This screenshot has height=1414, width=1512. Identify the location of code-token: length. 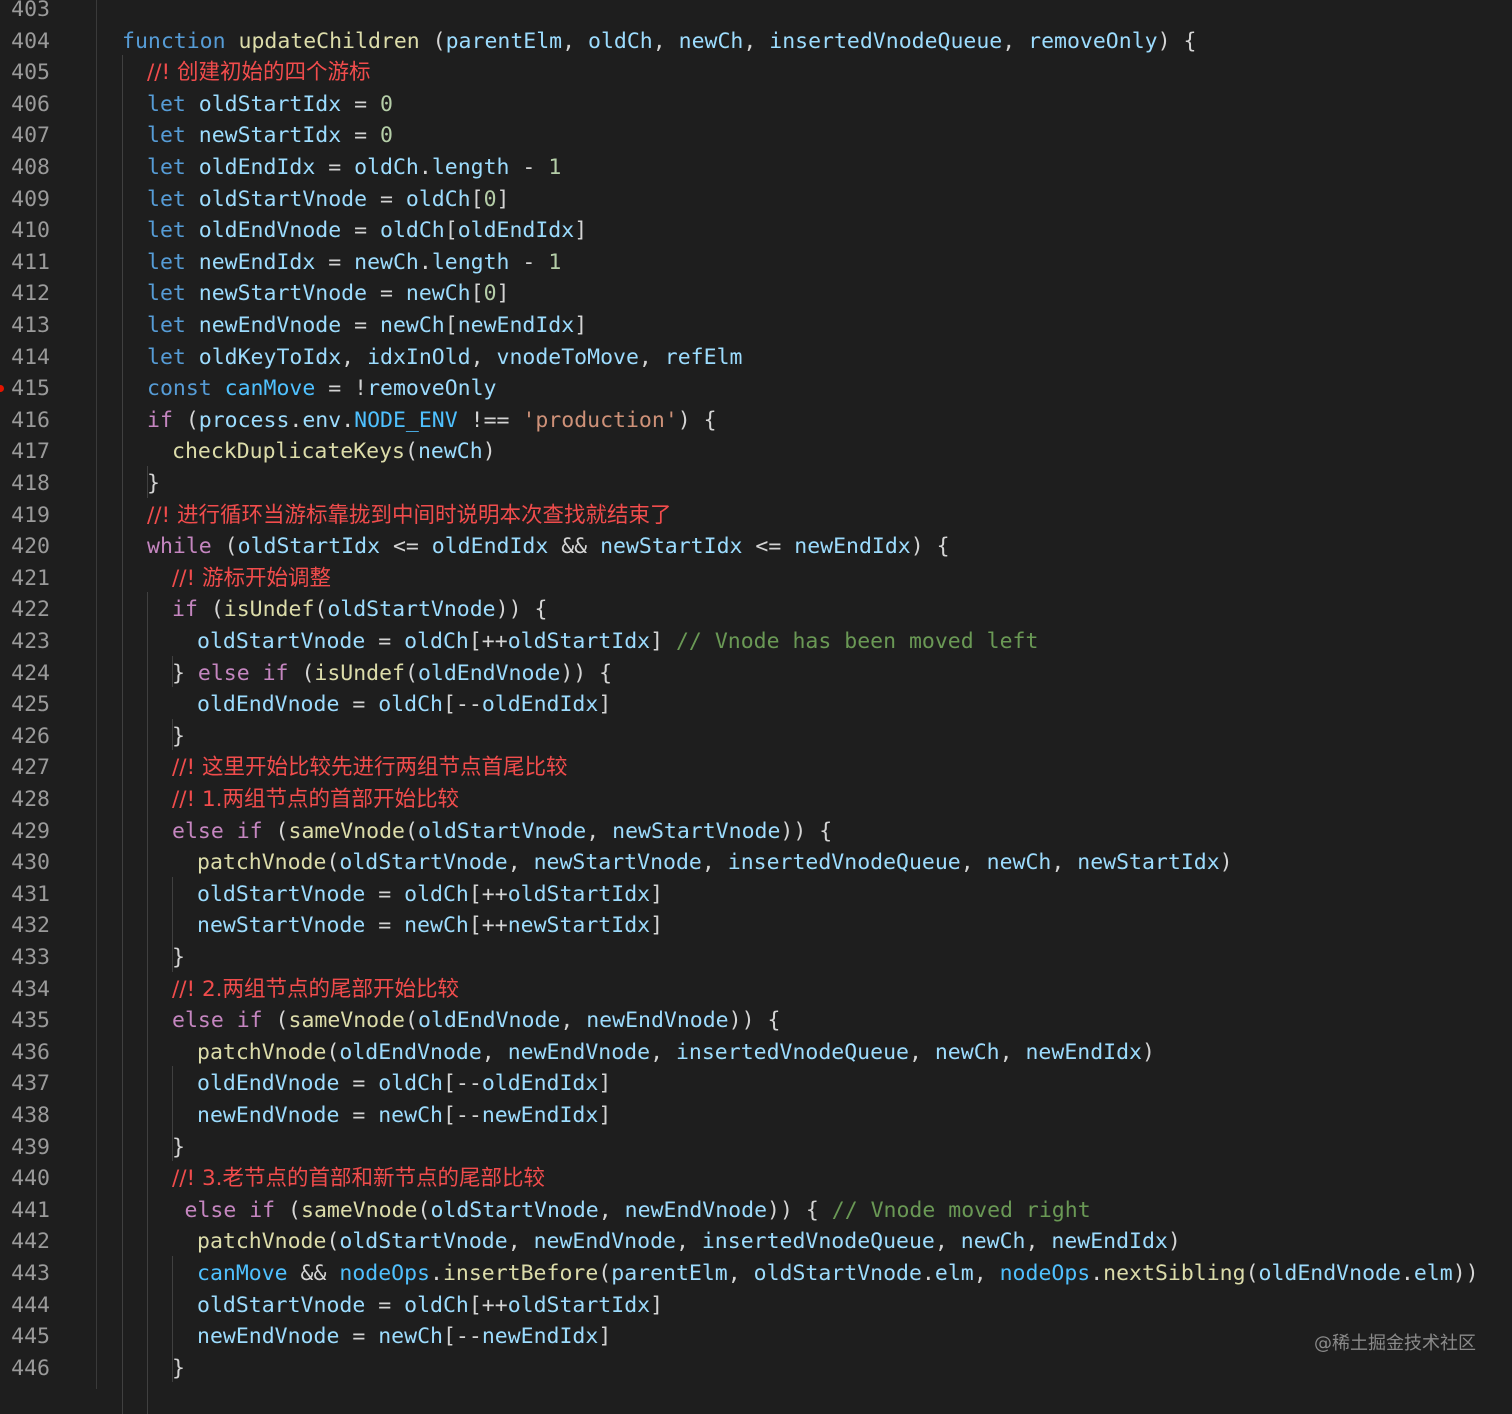
(470, 167).